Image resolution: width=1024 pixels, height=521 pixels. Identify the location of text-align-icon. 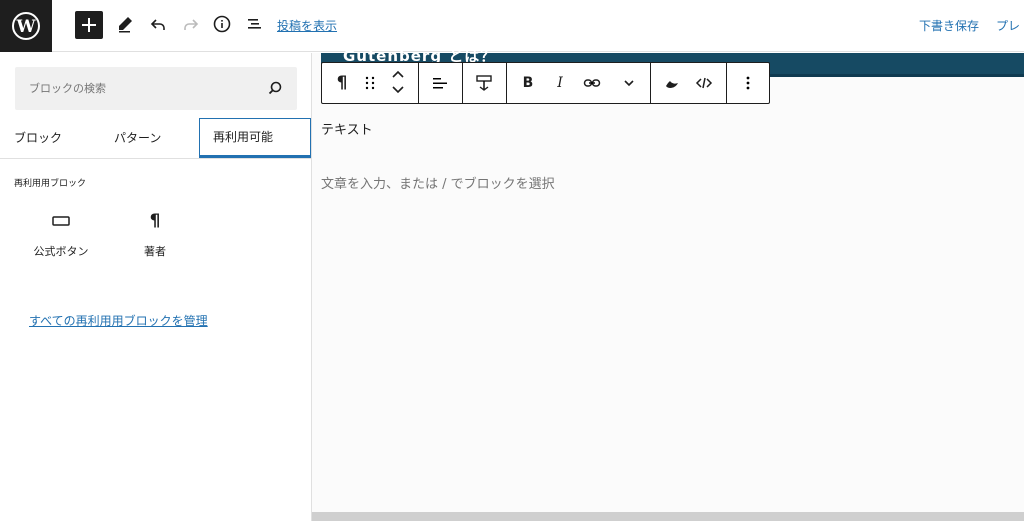
(484, 83).